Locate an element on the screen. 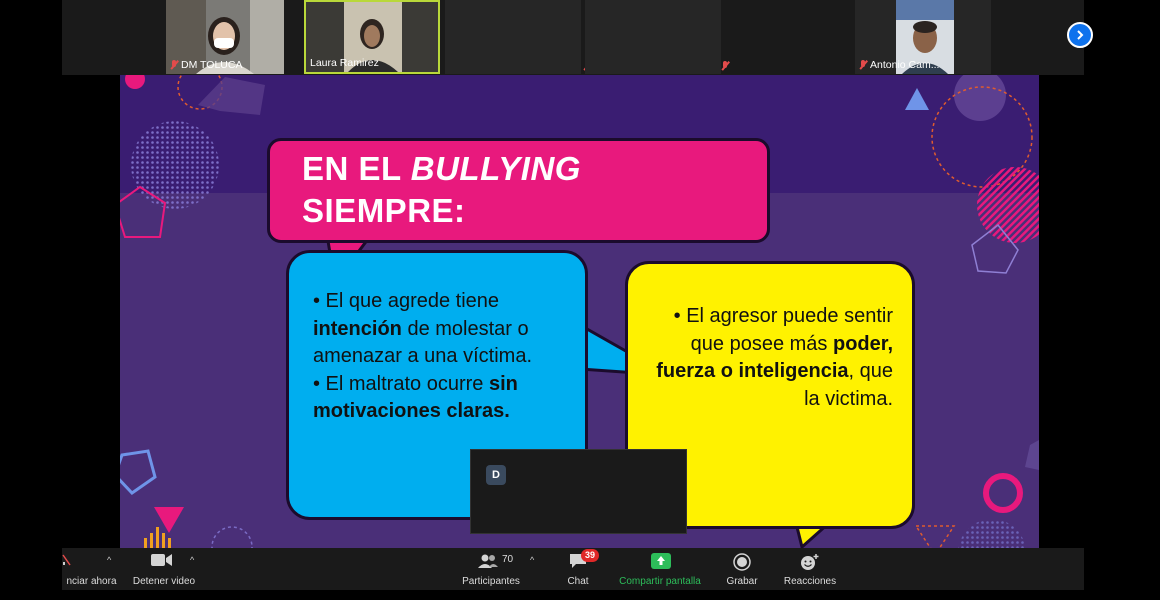  participants-count: 70 is located at coordinates (508, 559).